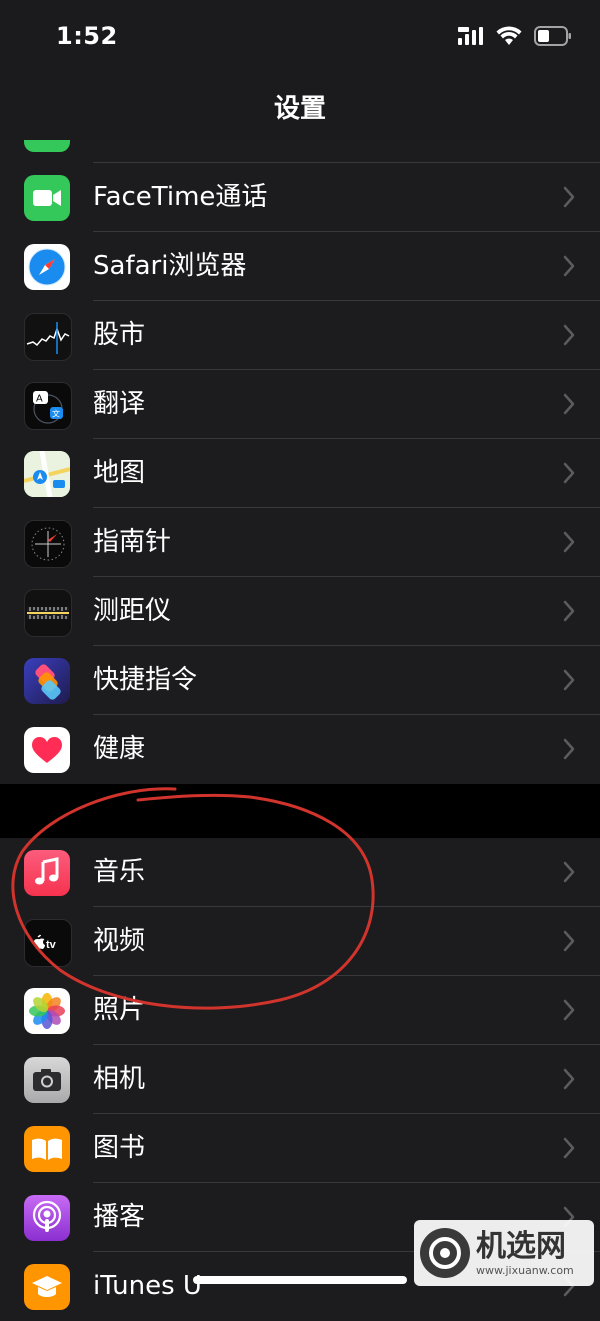  What do you see at coordinates (47, 750) in the screenshot?
I see `health-icon` at bounding box center [47, 750].